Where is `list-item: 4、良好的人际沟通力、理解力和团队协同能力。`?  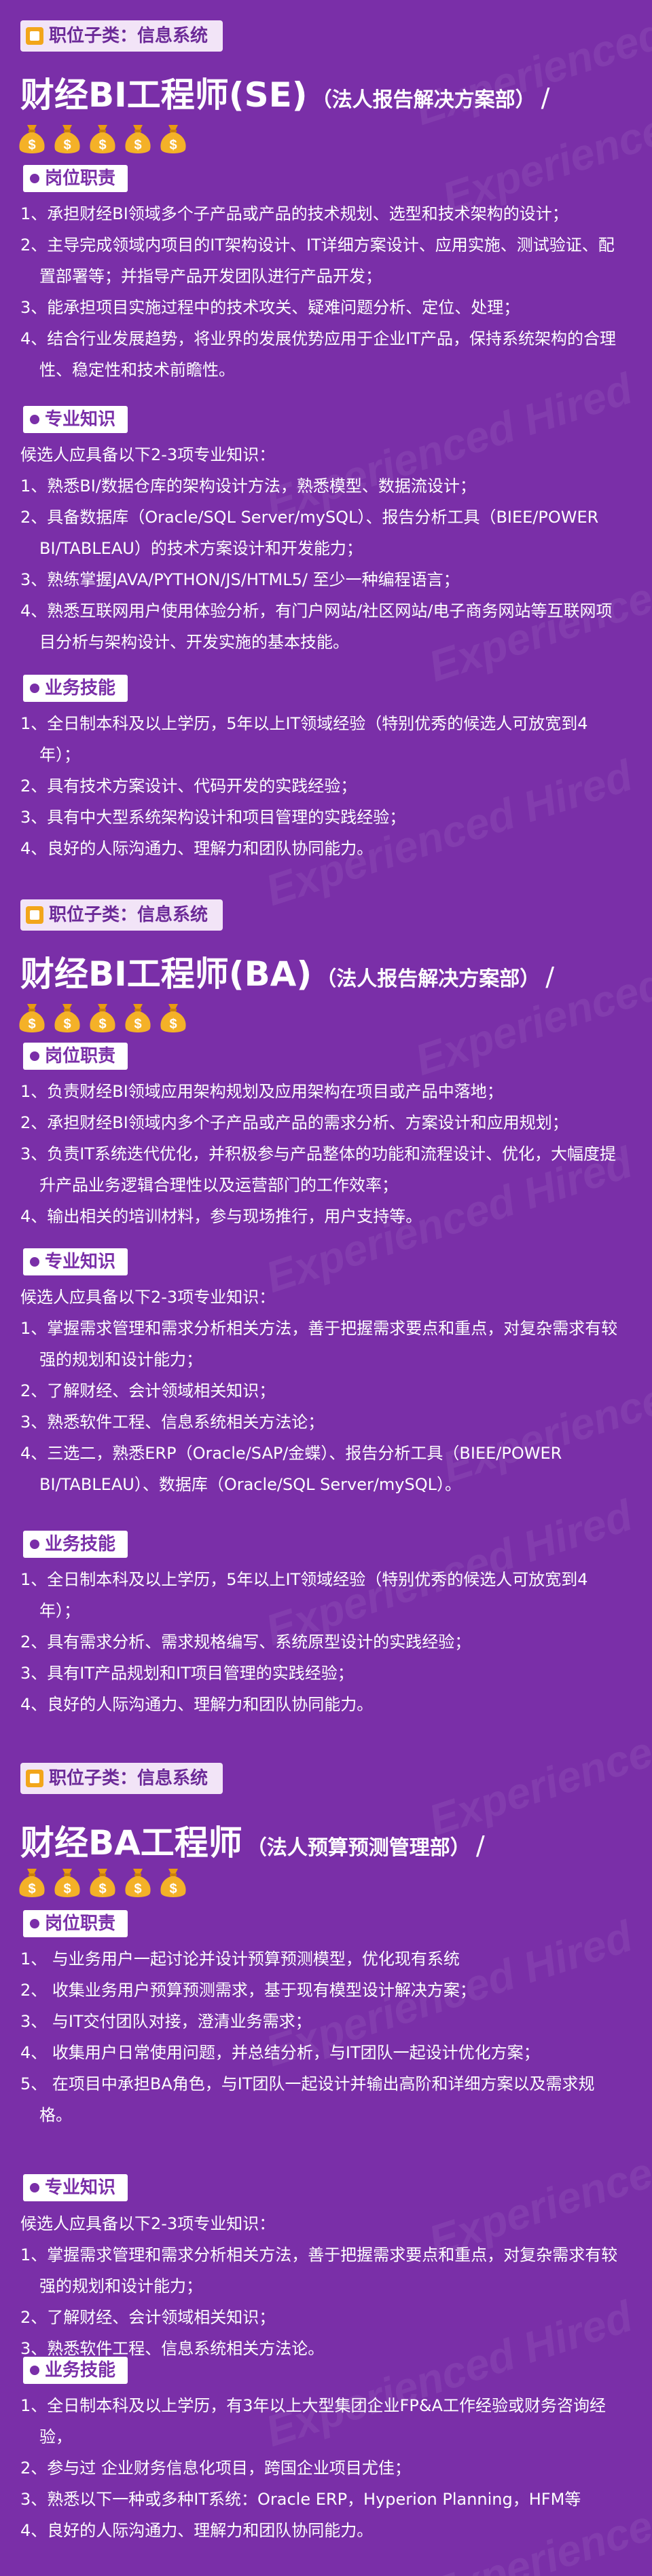
list-item: 4、良好的人际沟通力、理解力和团队协同能力。 is located at coordinates (197, 2531).